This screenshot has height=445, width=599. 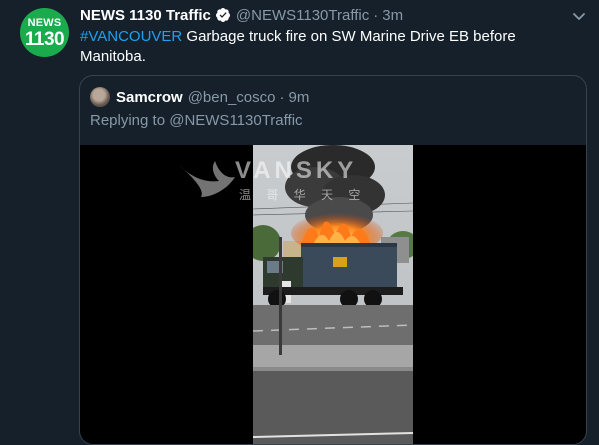 What do you see at coordinates (223, 15) in the screenshot?
I see `verified-badge-icon` at bounding box center [223, 15].